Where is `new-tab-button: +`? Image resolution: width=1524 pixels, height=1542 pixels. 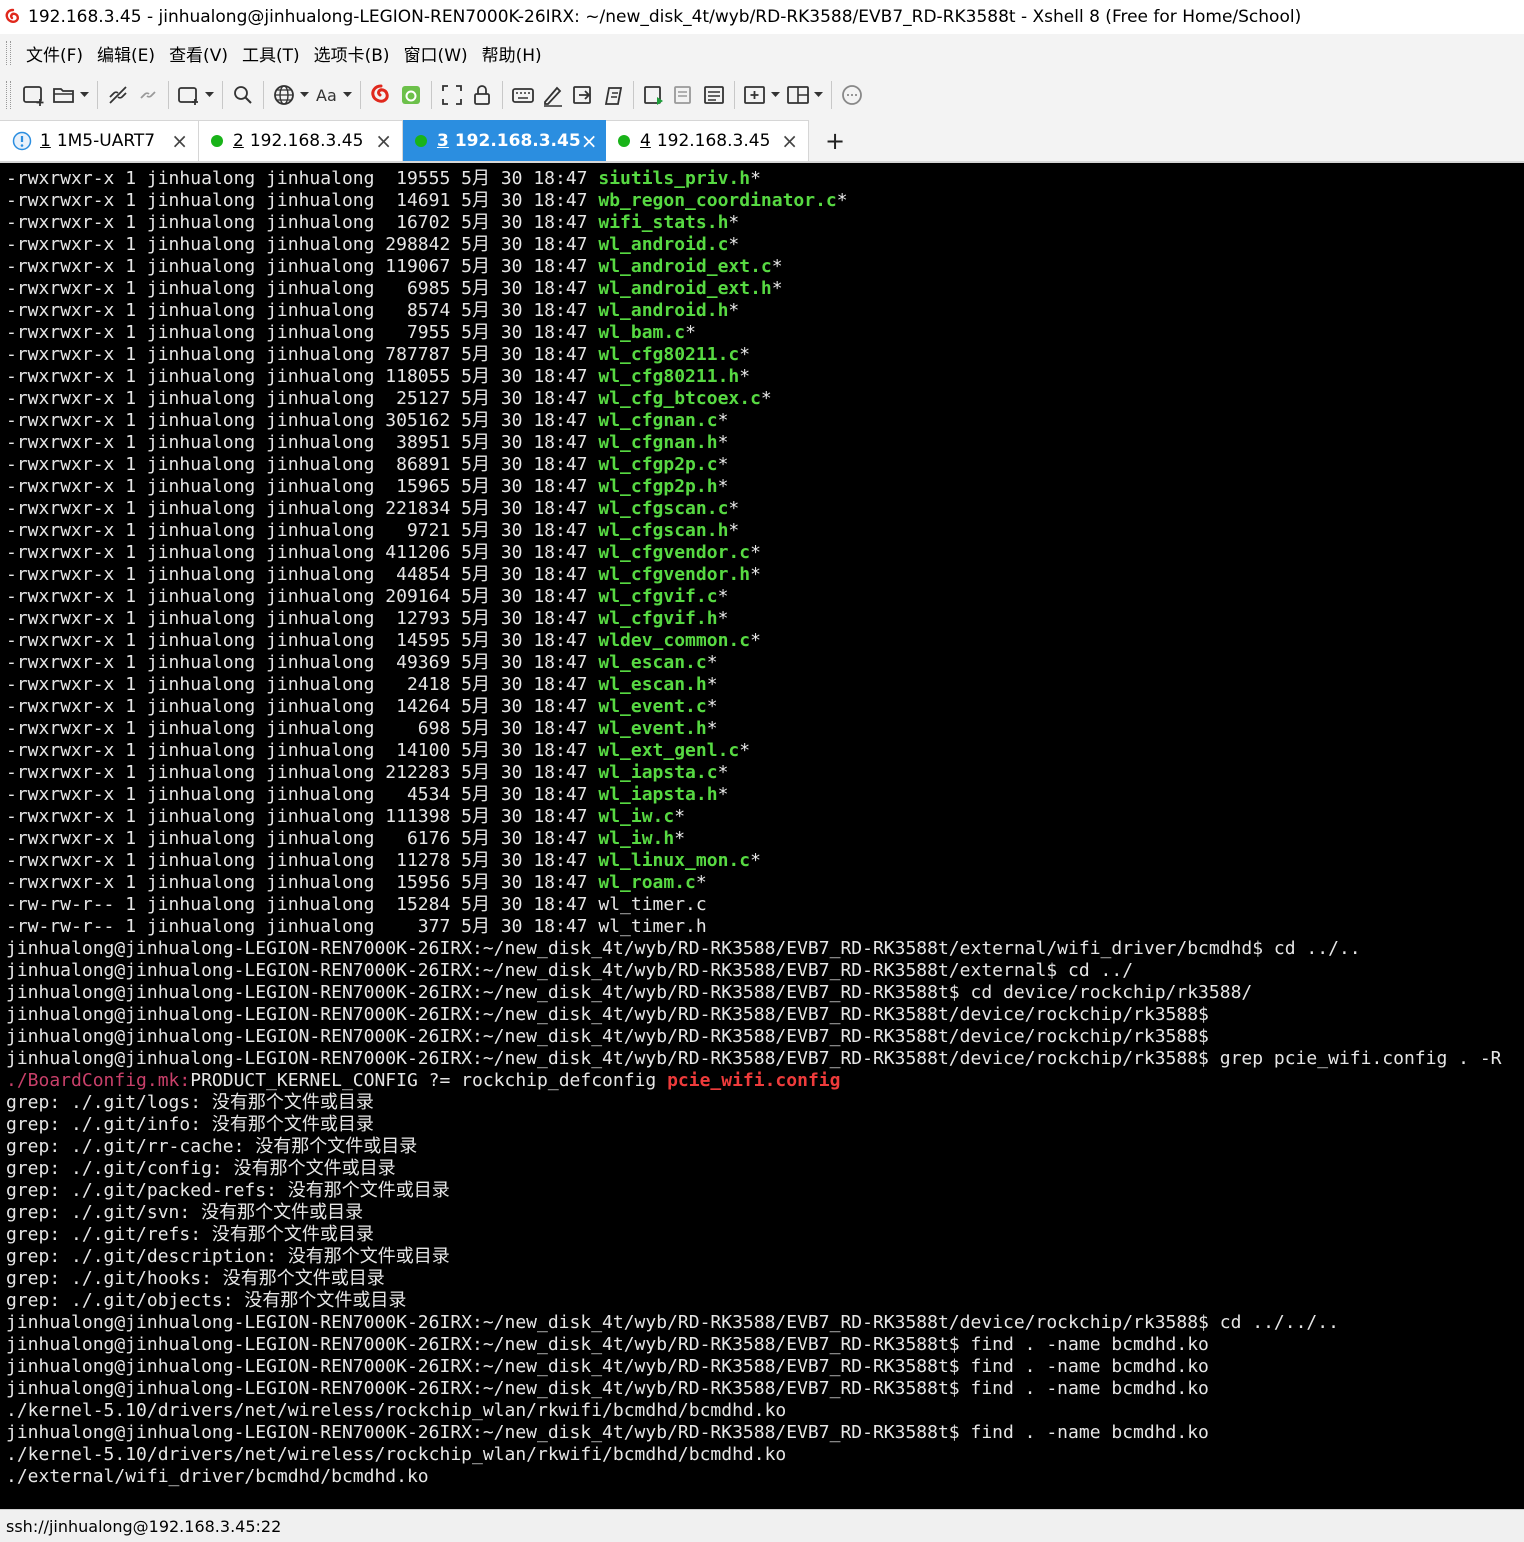
new-tab-button: + is located at coordinates (835, 141).